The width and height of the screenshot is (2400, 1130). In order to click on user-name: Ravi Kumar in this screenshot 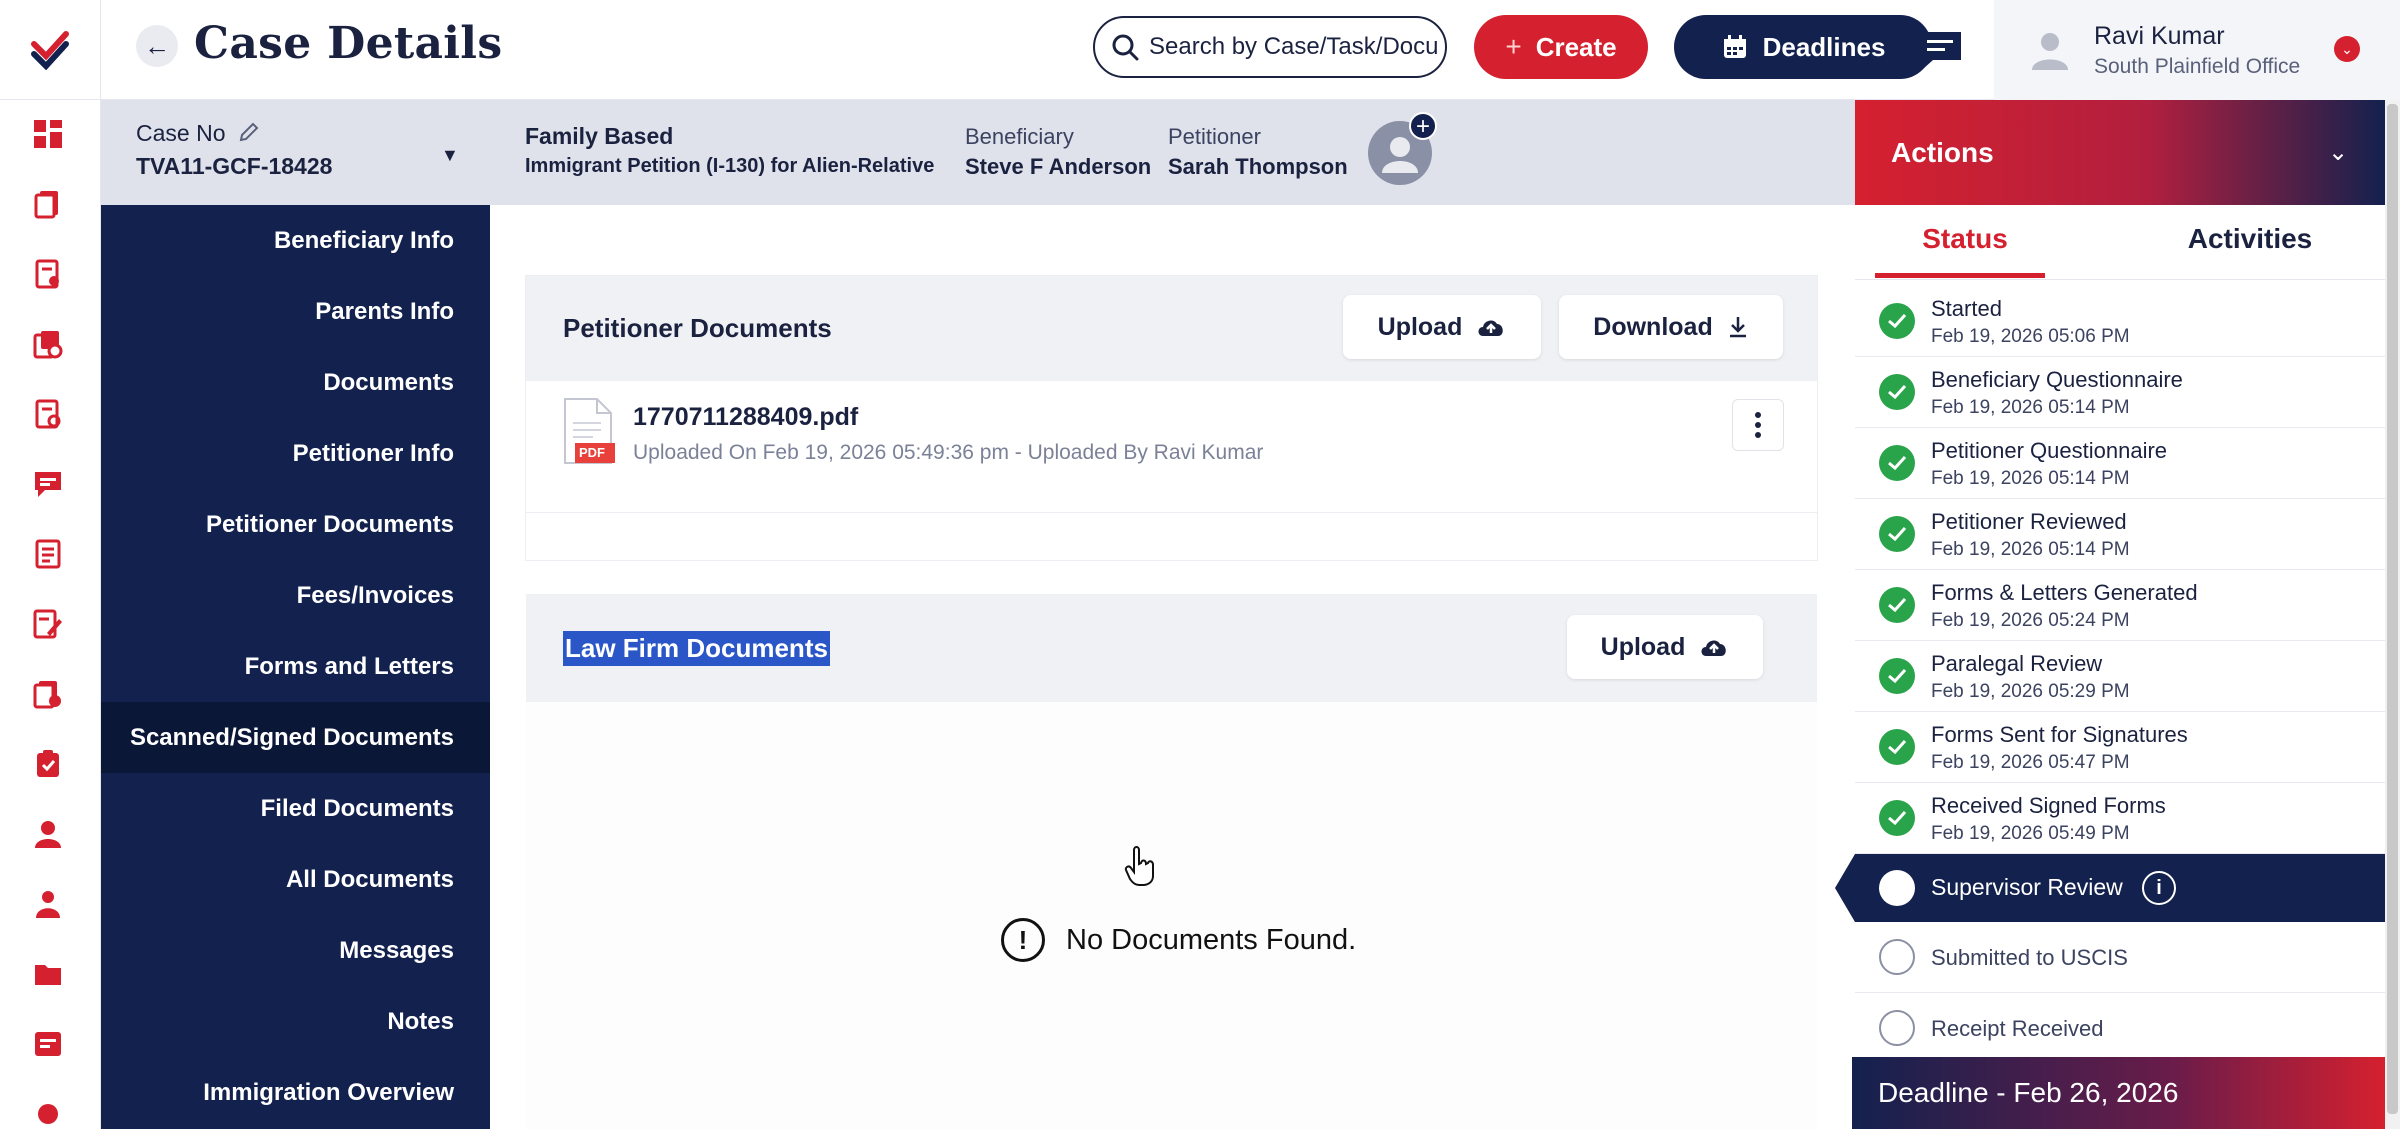, I will do `click(2159, 35)`.